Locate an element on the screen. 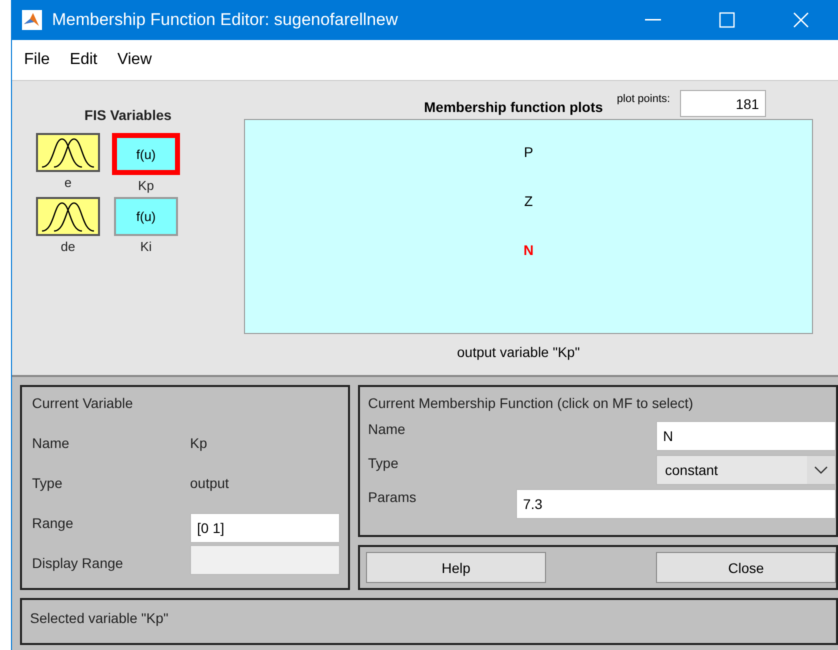  plot-caption: output variable "Kp" is located at coordinates (518, 352).